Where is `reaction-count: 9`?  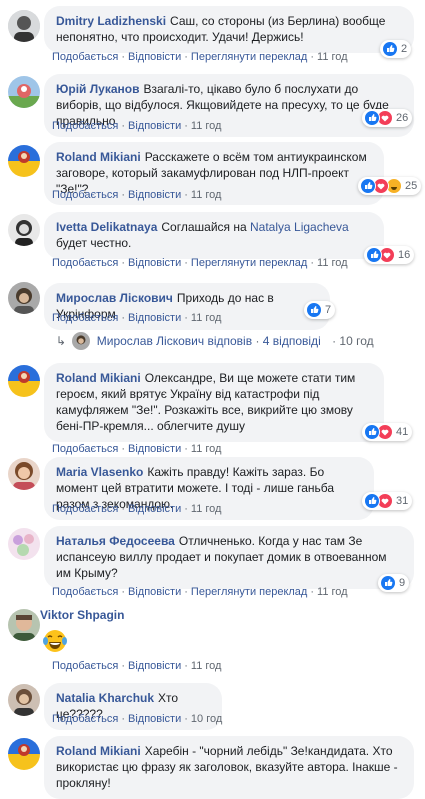 reaction-count: 9 is located at coordinates (402, 583).